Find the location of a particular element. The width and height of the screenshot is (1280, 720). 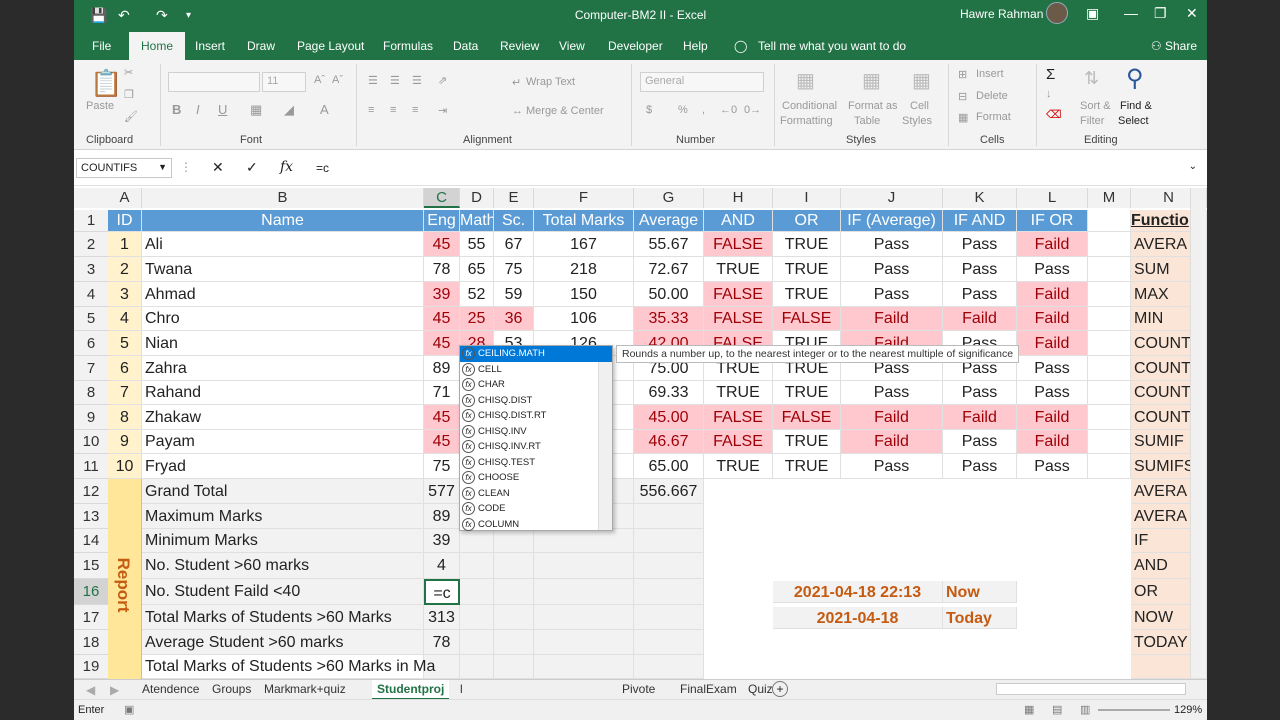

autocomplete-item: fx CHAR is located at coordinates (536, 385).